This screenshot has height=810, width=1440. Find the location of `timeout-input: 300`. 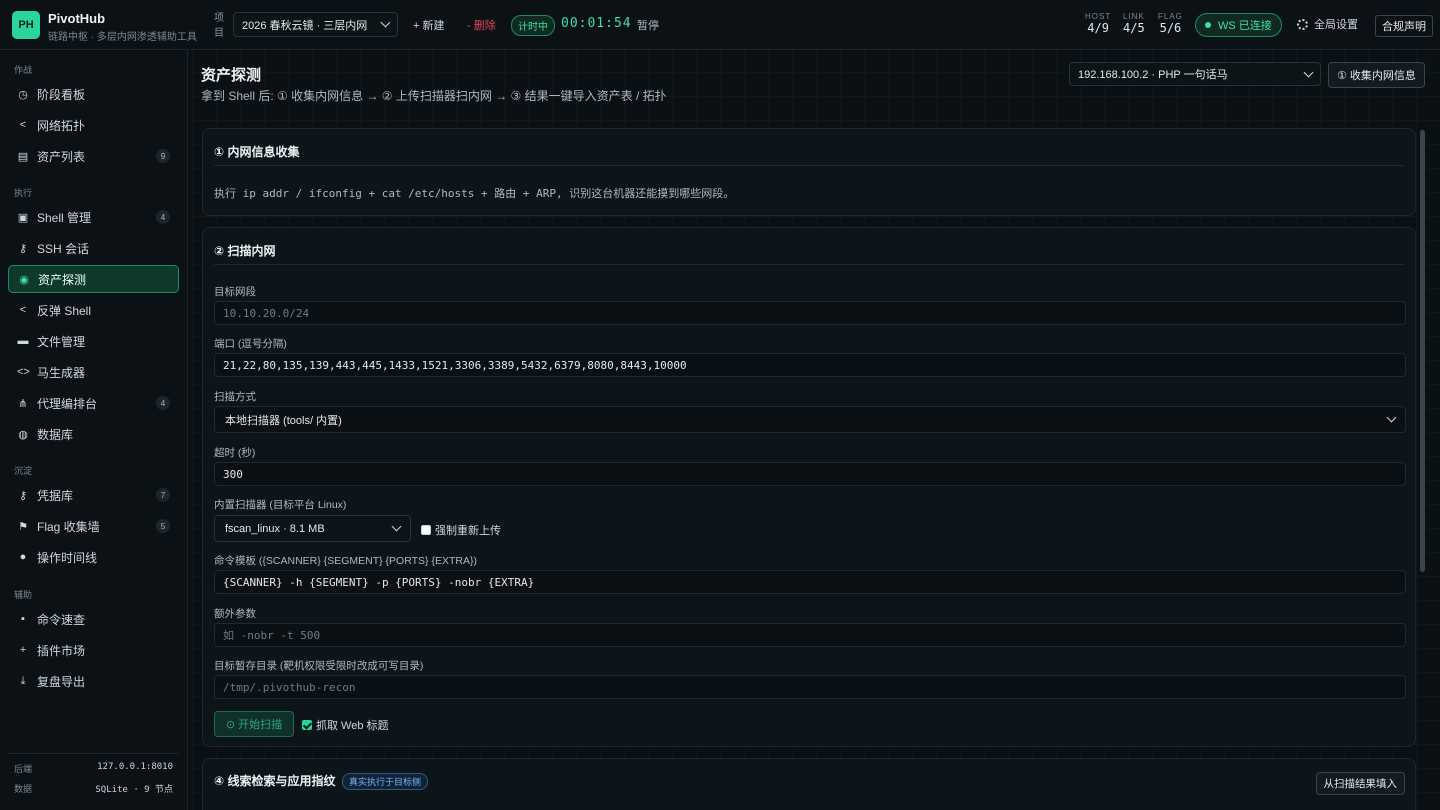

timeout-input: 300 is located at coordinates (810, 474).